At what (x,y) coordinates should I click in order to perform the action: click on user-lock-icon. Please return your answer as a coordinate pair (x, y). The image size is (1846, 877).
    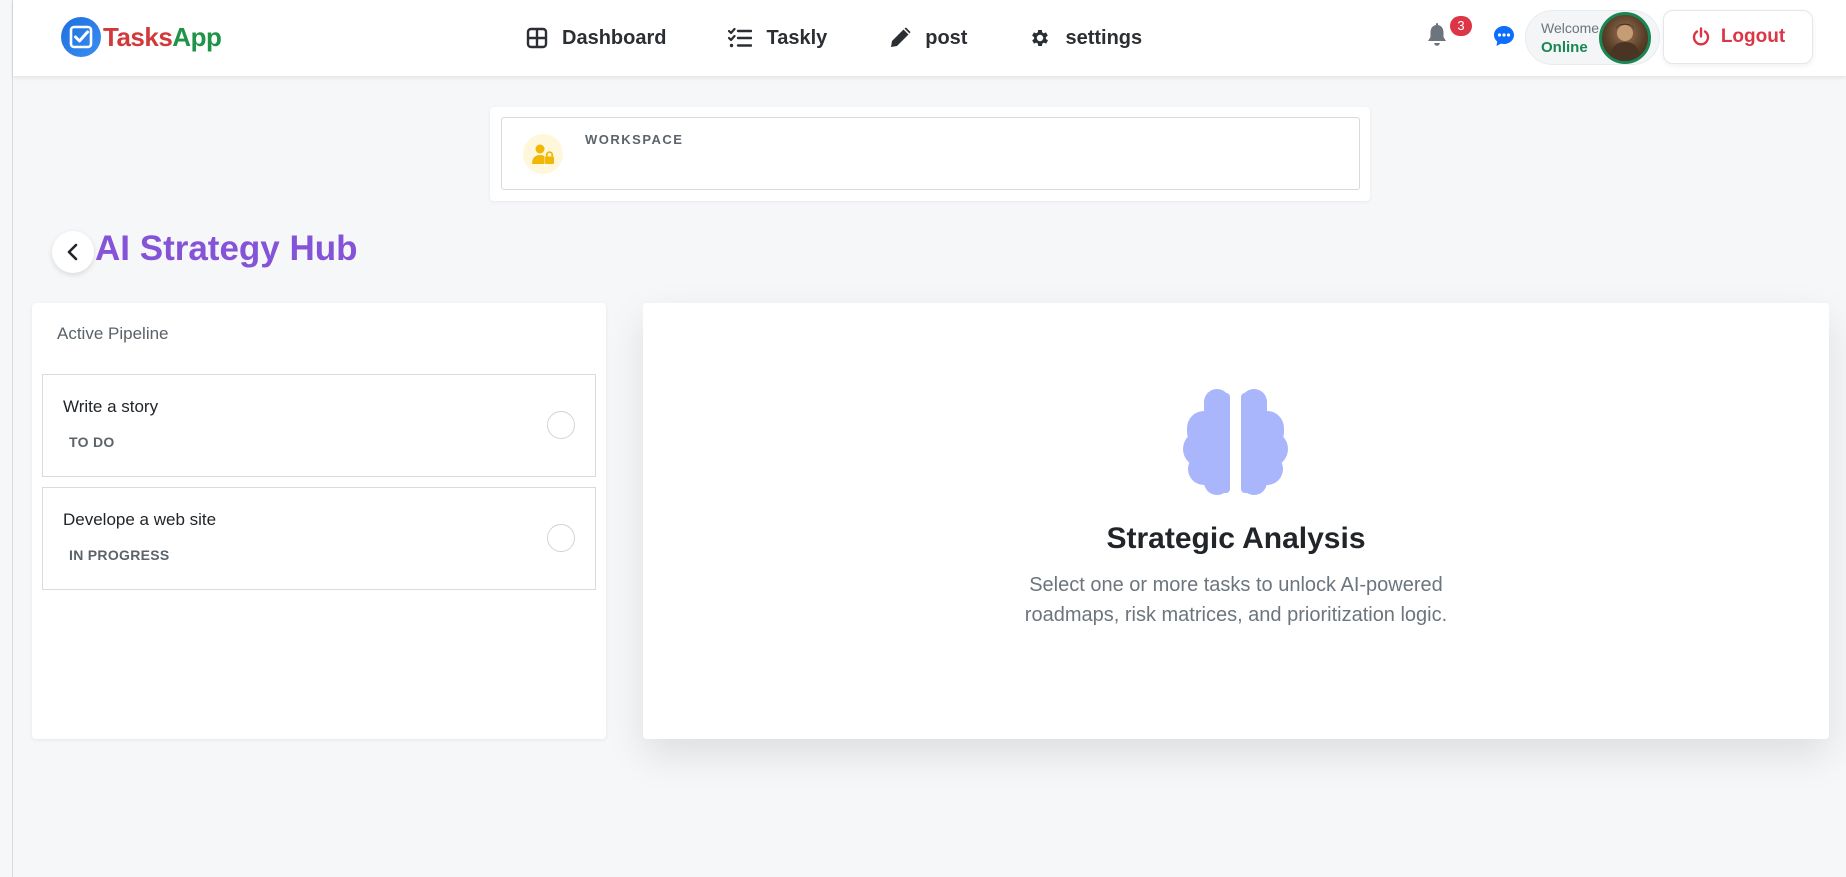
    Looking at the image, I should click on (543, 154).